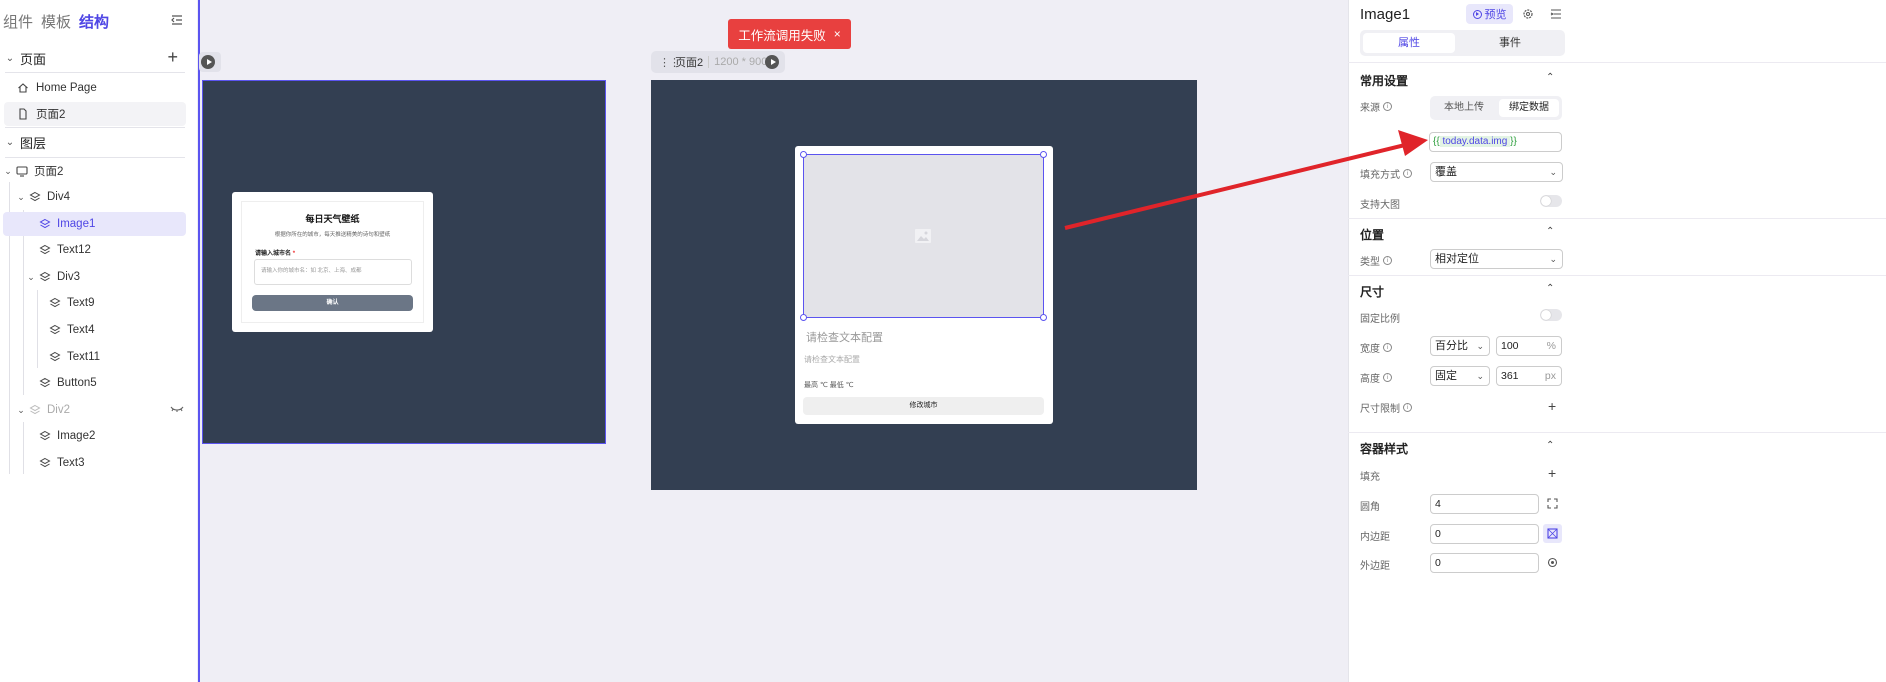  Describe the element at coordinates (112, 436) in the screenshot. I see `tree-item-image2: Image2` at that location.